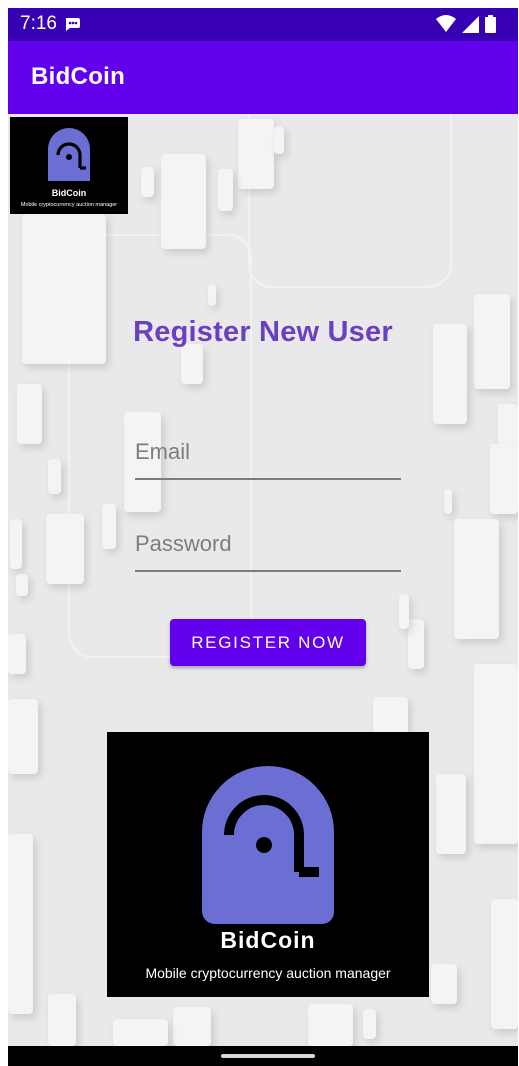  Describe the element at coordinates (263, 77) in the screenshot. I see `app-bar: BidCoin` at that location.